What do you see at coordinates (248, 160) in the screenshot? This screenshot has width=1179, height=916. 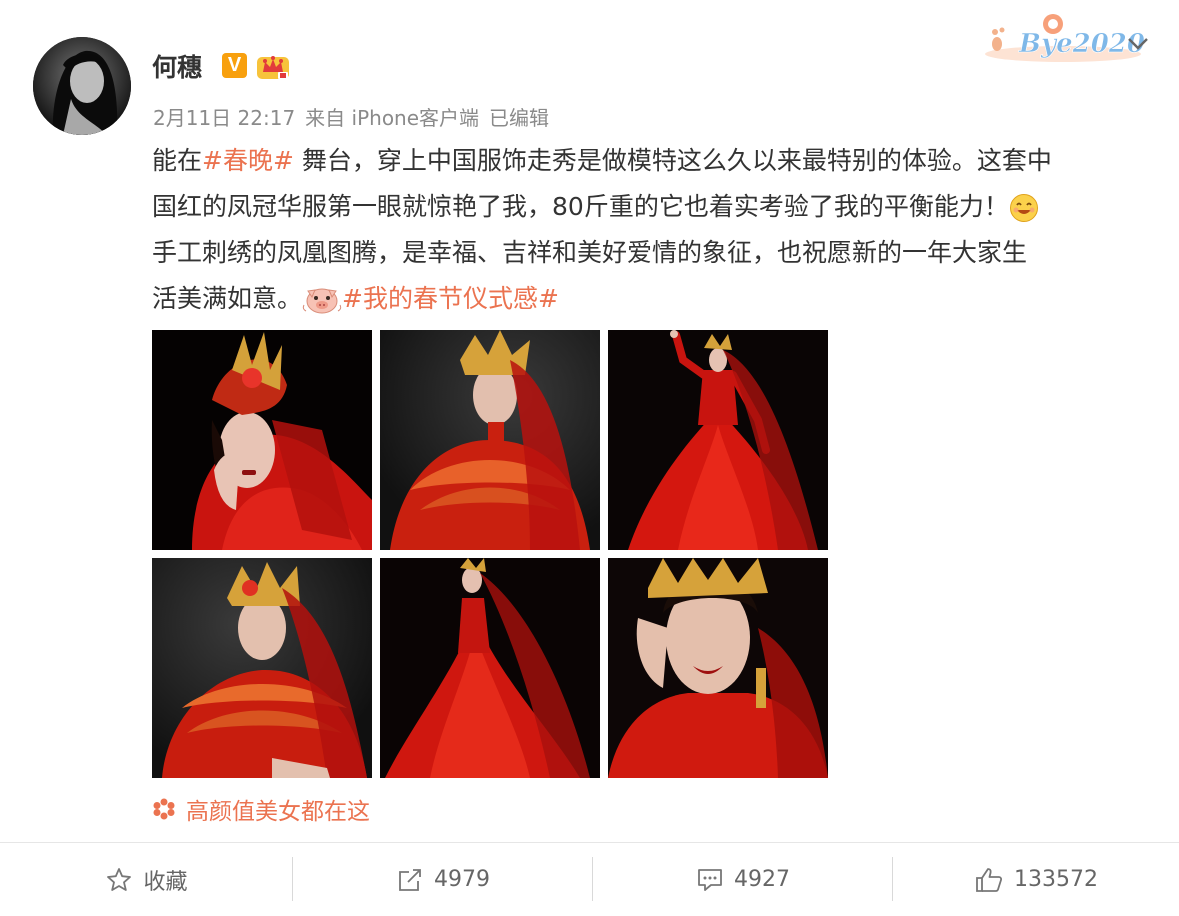 I see `topic-link-chunwan: #春晚#` at bounding box center [248, 160].